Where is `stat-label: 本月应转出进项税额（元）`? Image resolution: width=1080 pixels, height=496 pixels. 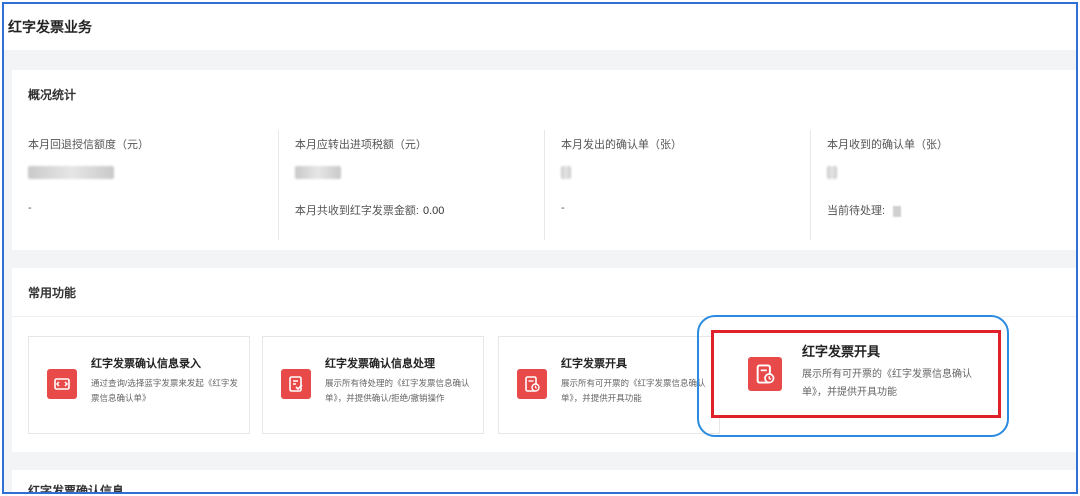
stat-label: 本月应转出进项税额（元） is located at coordinates (360, 145).